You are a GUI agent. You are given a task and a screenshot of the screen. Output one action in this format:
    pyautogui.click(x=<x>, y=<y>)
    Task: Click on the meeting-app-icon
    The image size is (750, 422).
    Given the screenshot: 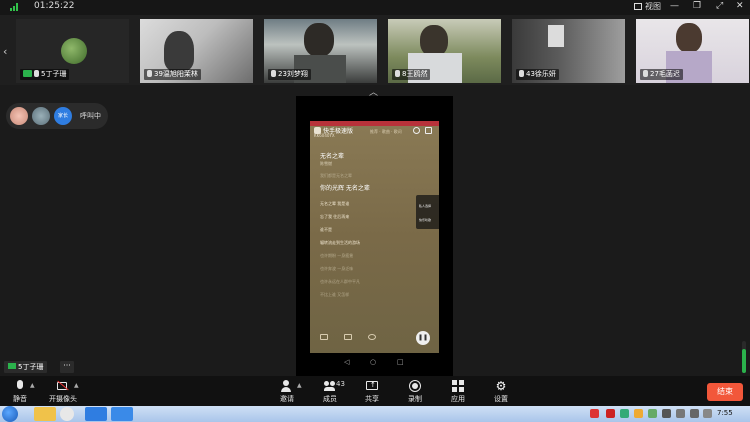 What is the action you would take?
    pyautogui.click(x=96, y=414)
    